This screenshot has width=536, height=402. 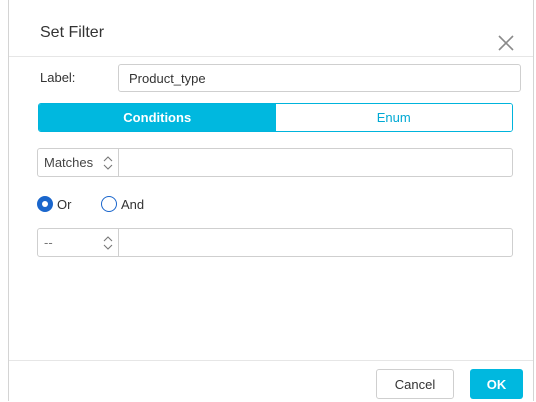 What do you see at coordinates (45, 204) in the screenshot?
I see `radio-or-indicator` at bounding box center [45, 204].